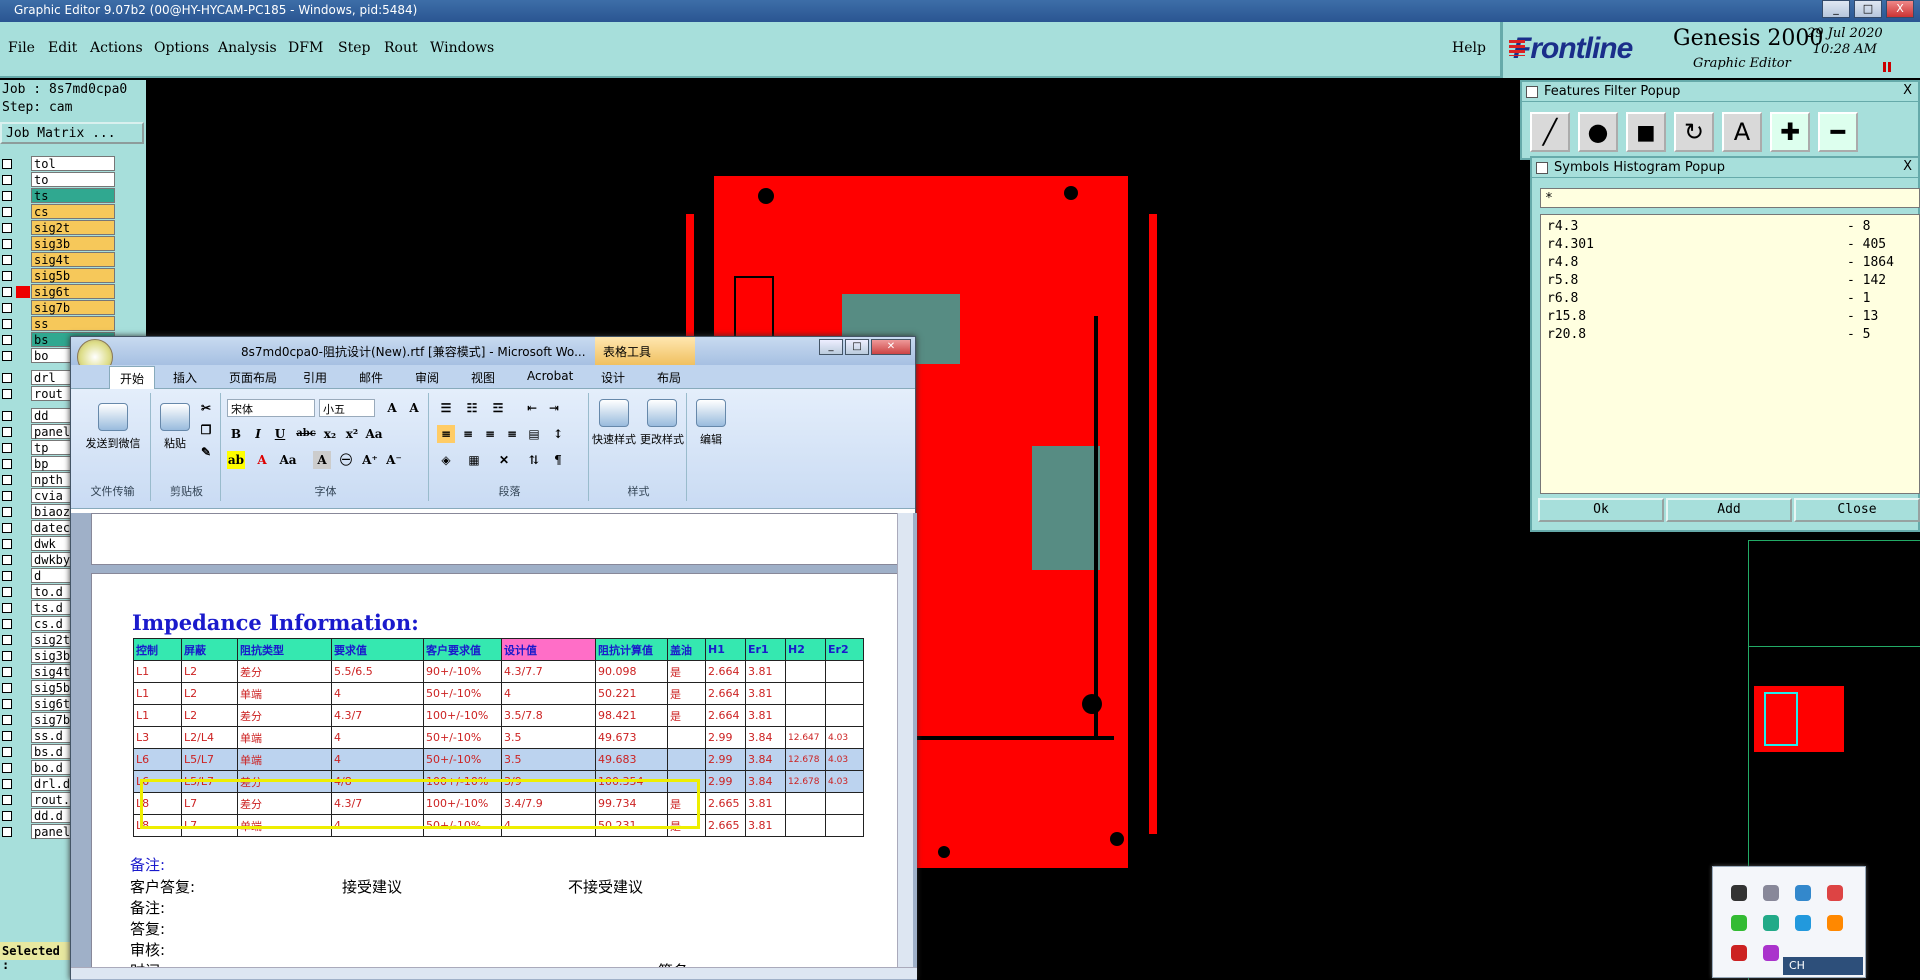 The height and width of the screenshot is (980, 1920). What do you see at coordinates (498, 408) in the screenshot?
I see `multilevel-icon: ☲` at bounding box center [498, 408].